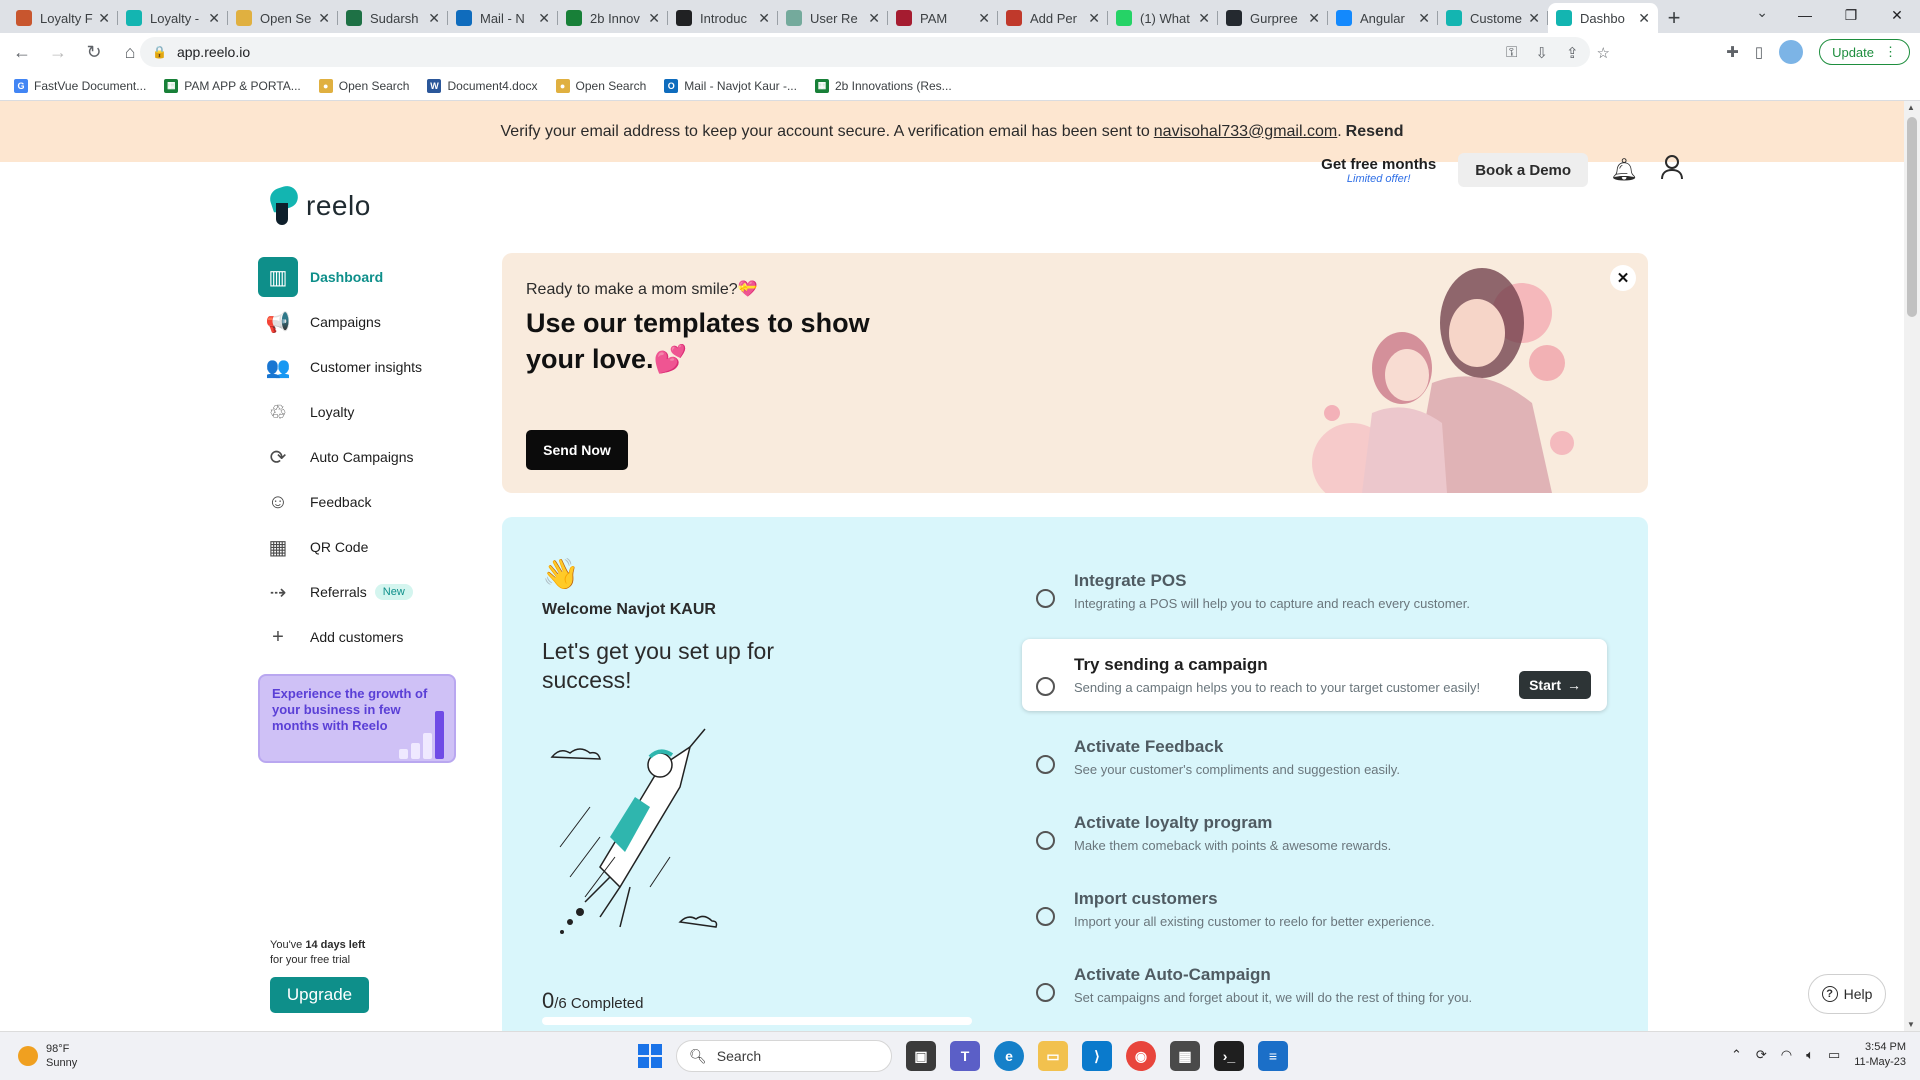  Describe the element at coordinates (1736, 1055) in the screenshot. I see `chevron-up-icon: ⌃` at that location.